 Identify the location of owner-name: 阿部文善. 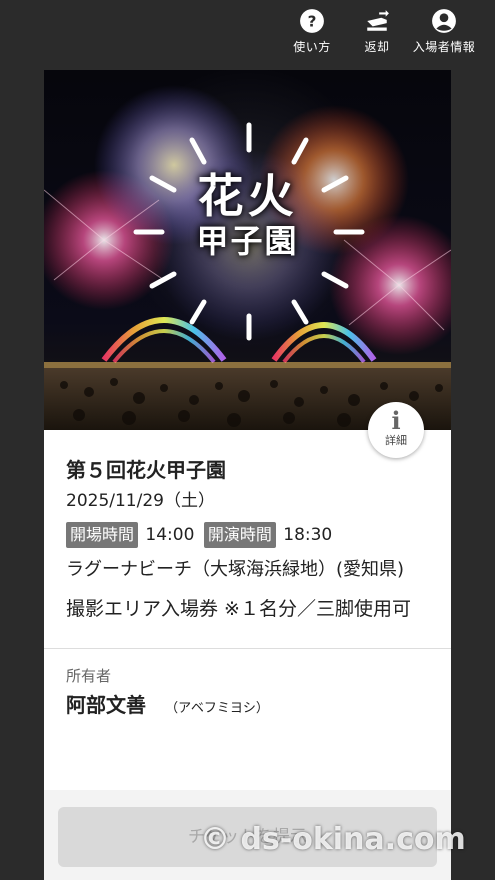
(106, 705).